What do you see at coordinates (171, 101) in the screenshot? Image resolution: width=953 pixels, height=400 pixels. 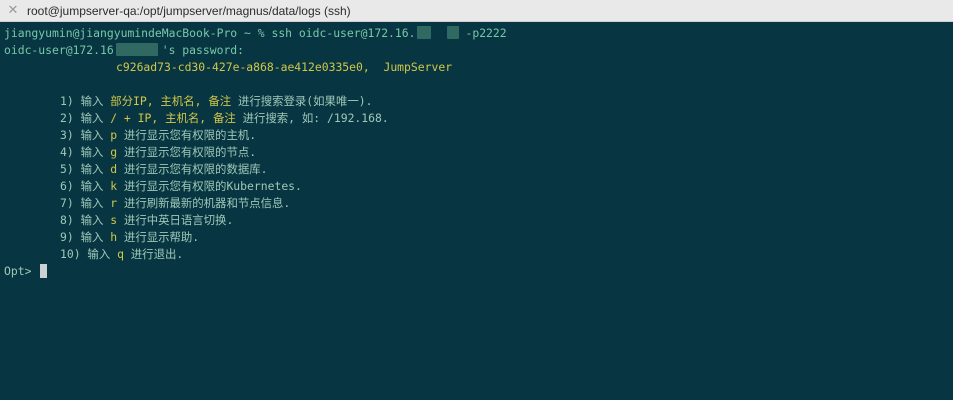 I see `menu-item-key: 部分IP, 主机名, 备注` at bounding box center [171, 101].